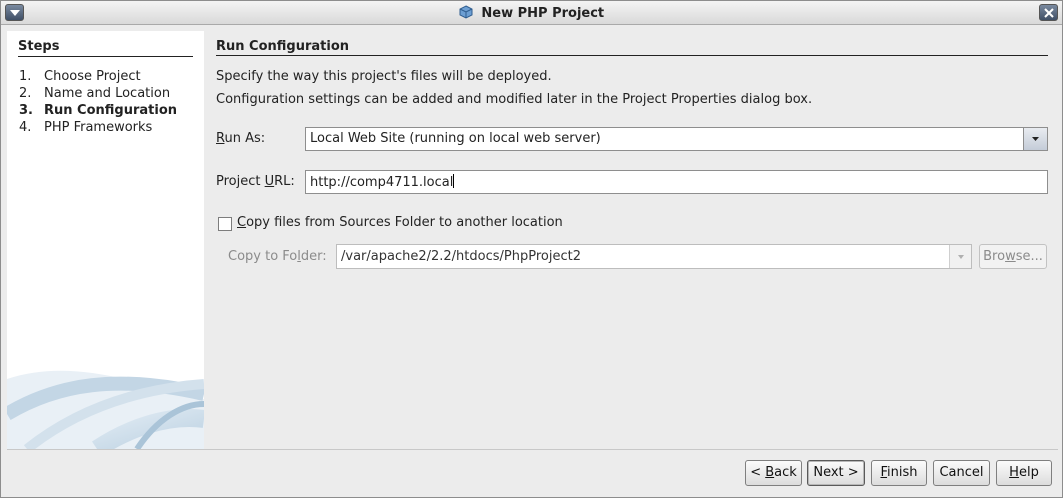 This screenshot has height=498, width=1063. I want to click on step-item-3: 3. Run Configuration, so click(98, 110).